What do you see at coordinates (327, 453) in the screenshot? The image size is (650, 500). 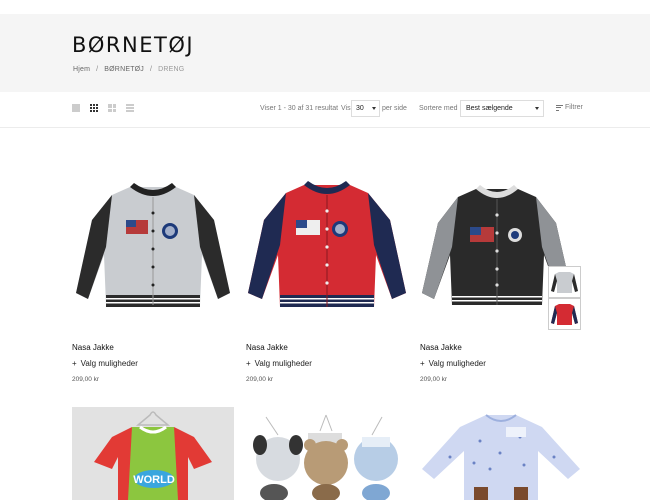 I see `product-image-hats-booties` at bounding box center [327, 453].